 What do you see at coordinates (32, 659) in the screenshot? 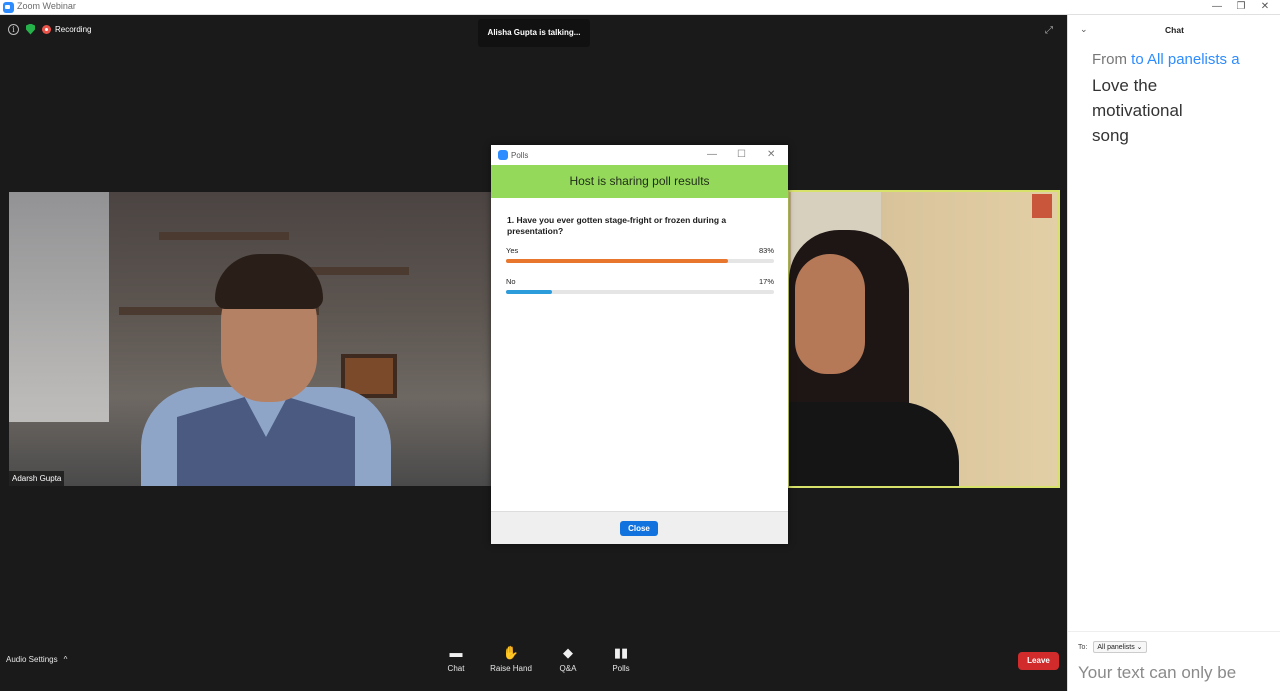
I see `audio-settings-label: Audio Settings` at bounding box center [32, 659].